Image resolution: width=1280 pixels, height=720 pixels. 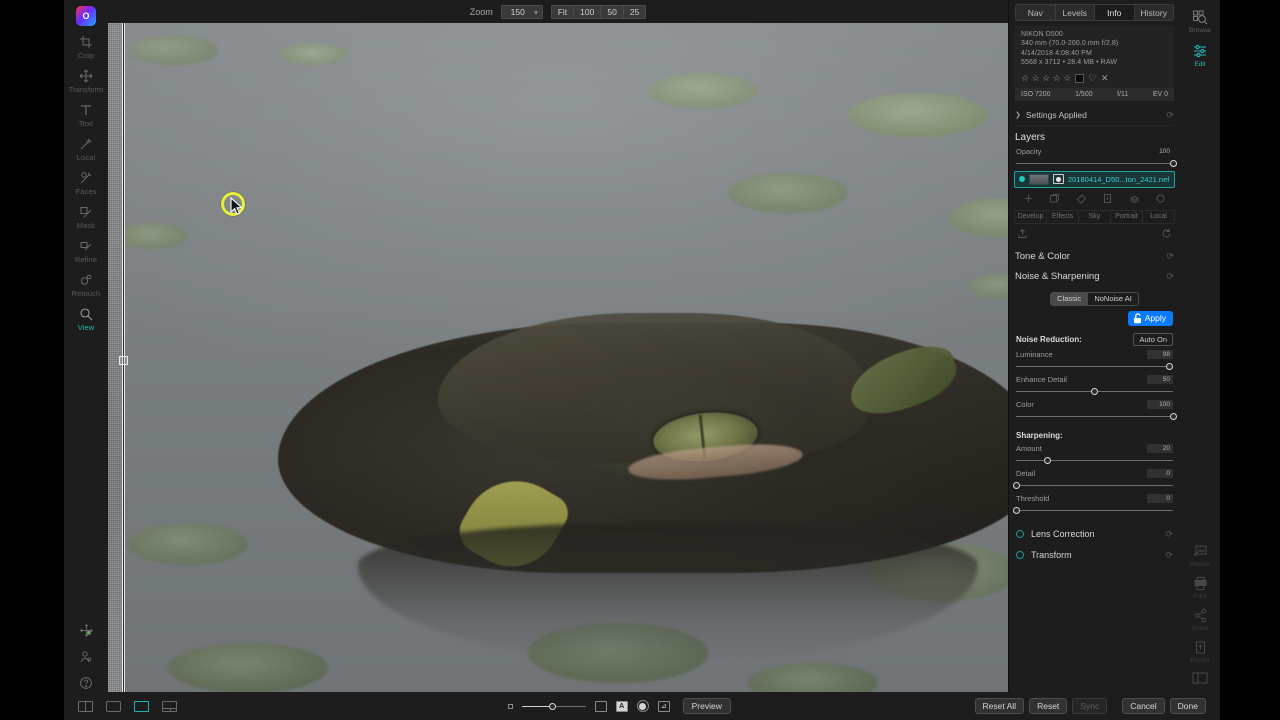 I want to click on split-handle, so click(x=123, y=360).